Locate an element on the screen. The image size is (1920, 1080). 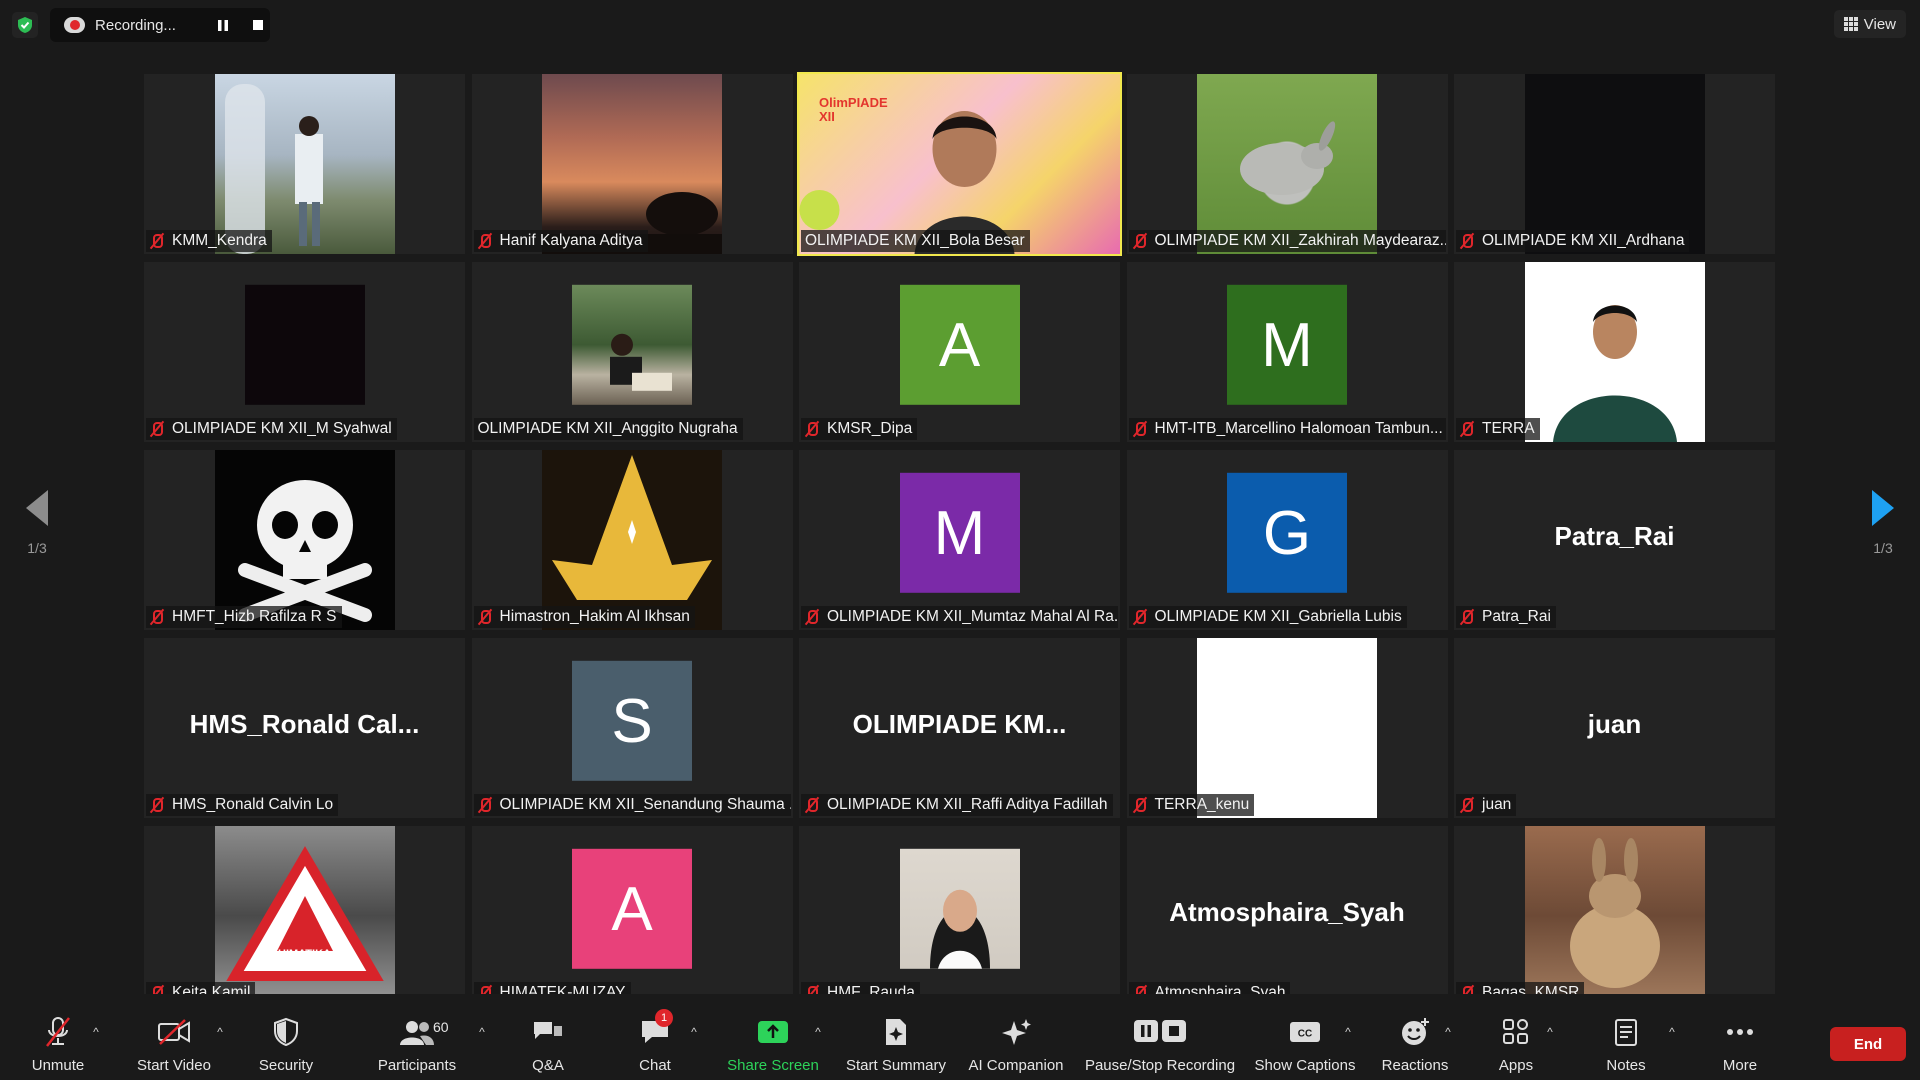
stop-recording-button is located at coordinates (257, 25).